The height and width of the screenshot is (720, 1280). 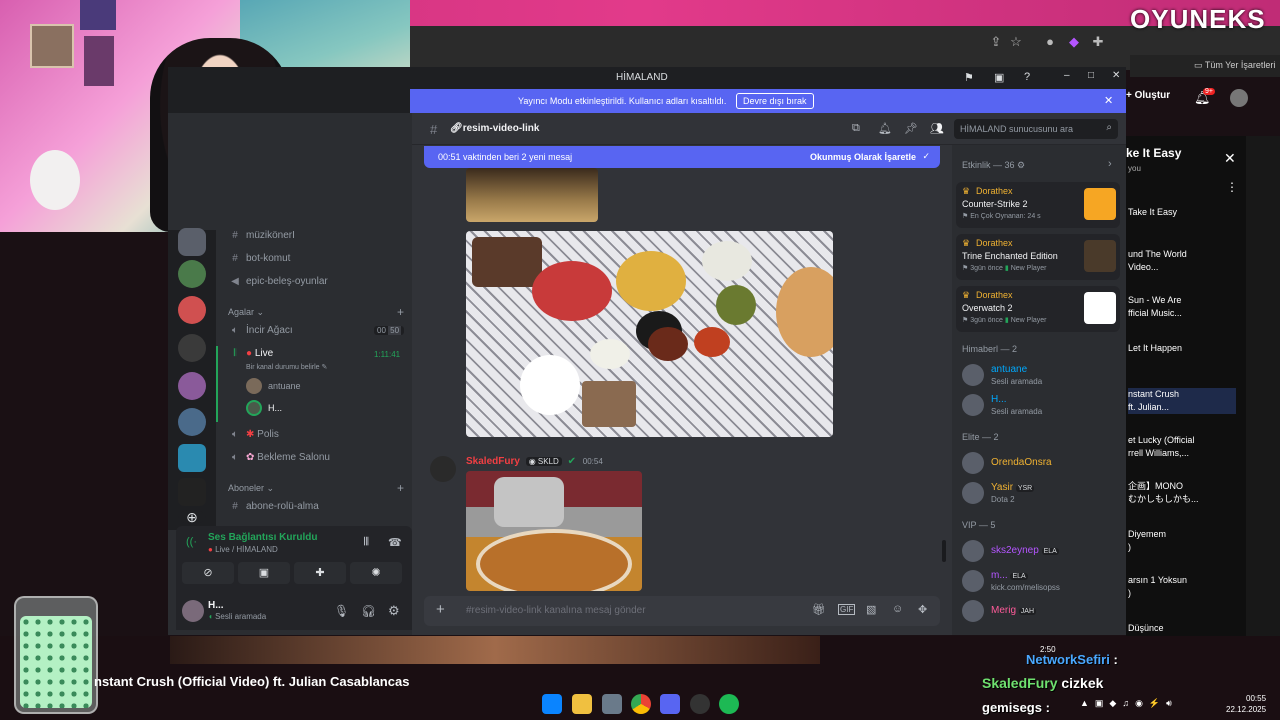 I want to click on activities-button: ✚, so click(x=320, y=573).